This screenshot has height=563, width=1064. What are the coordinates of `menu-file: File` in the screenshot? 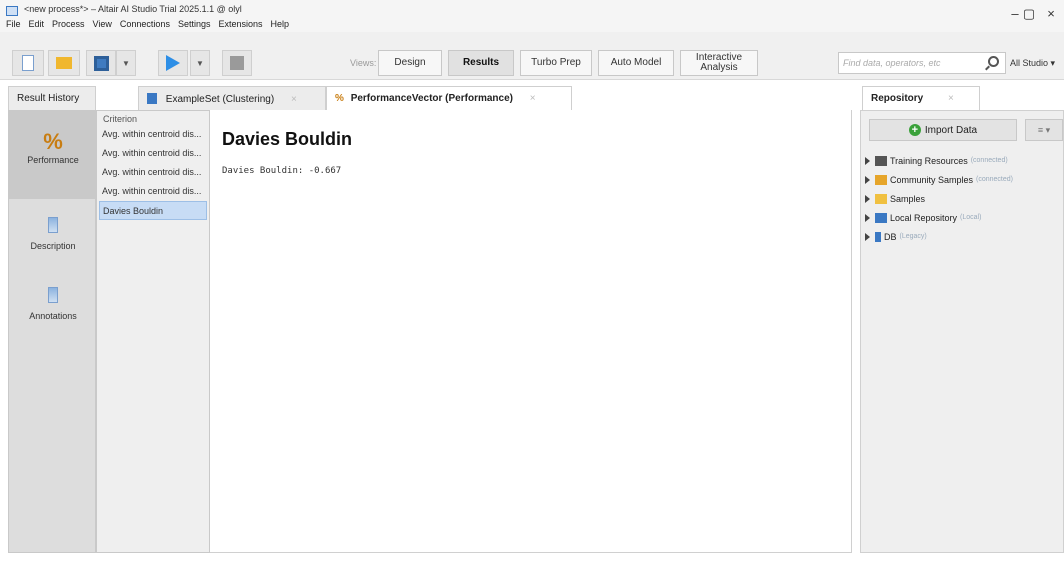 It's located at (13, 25).